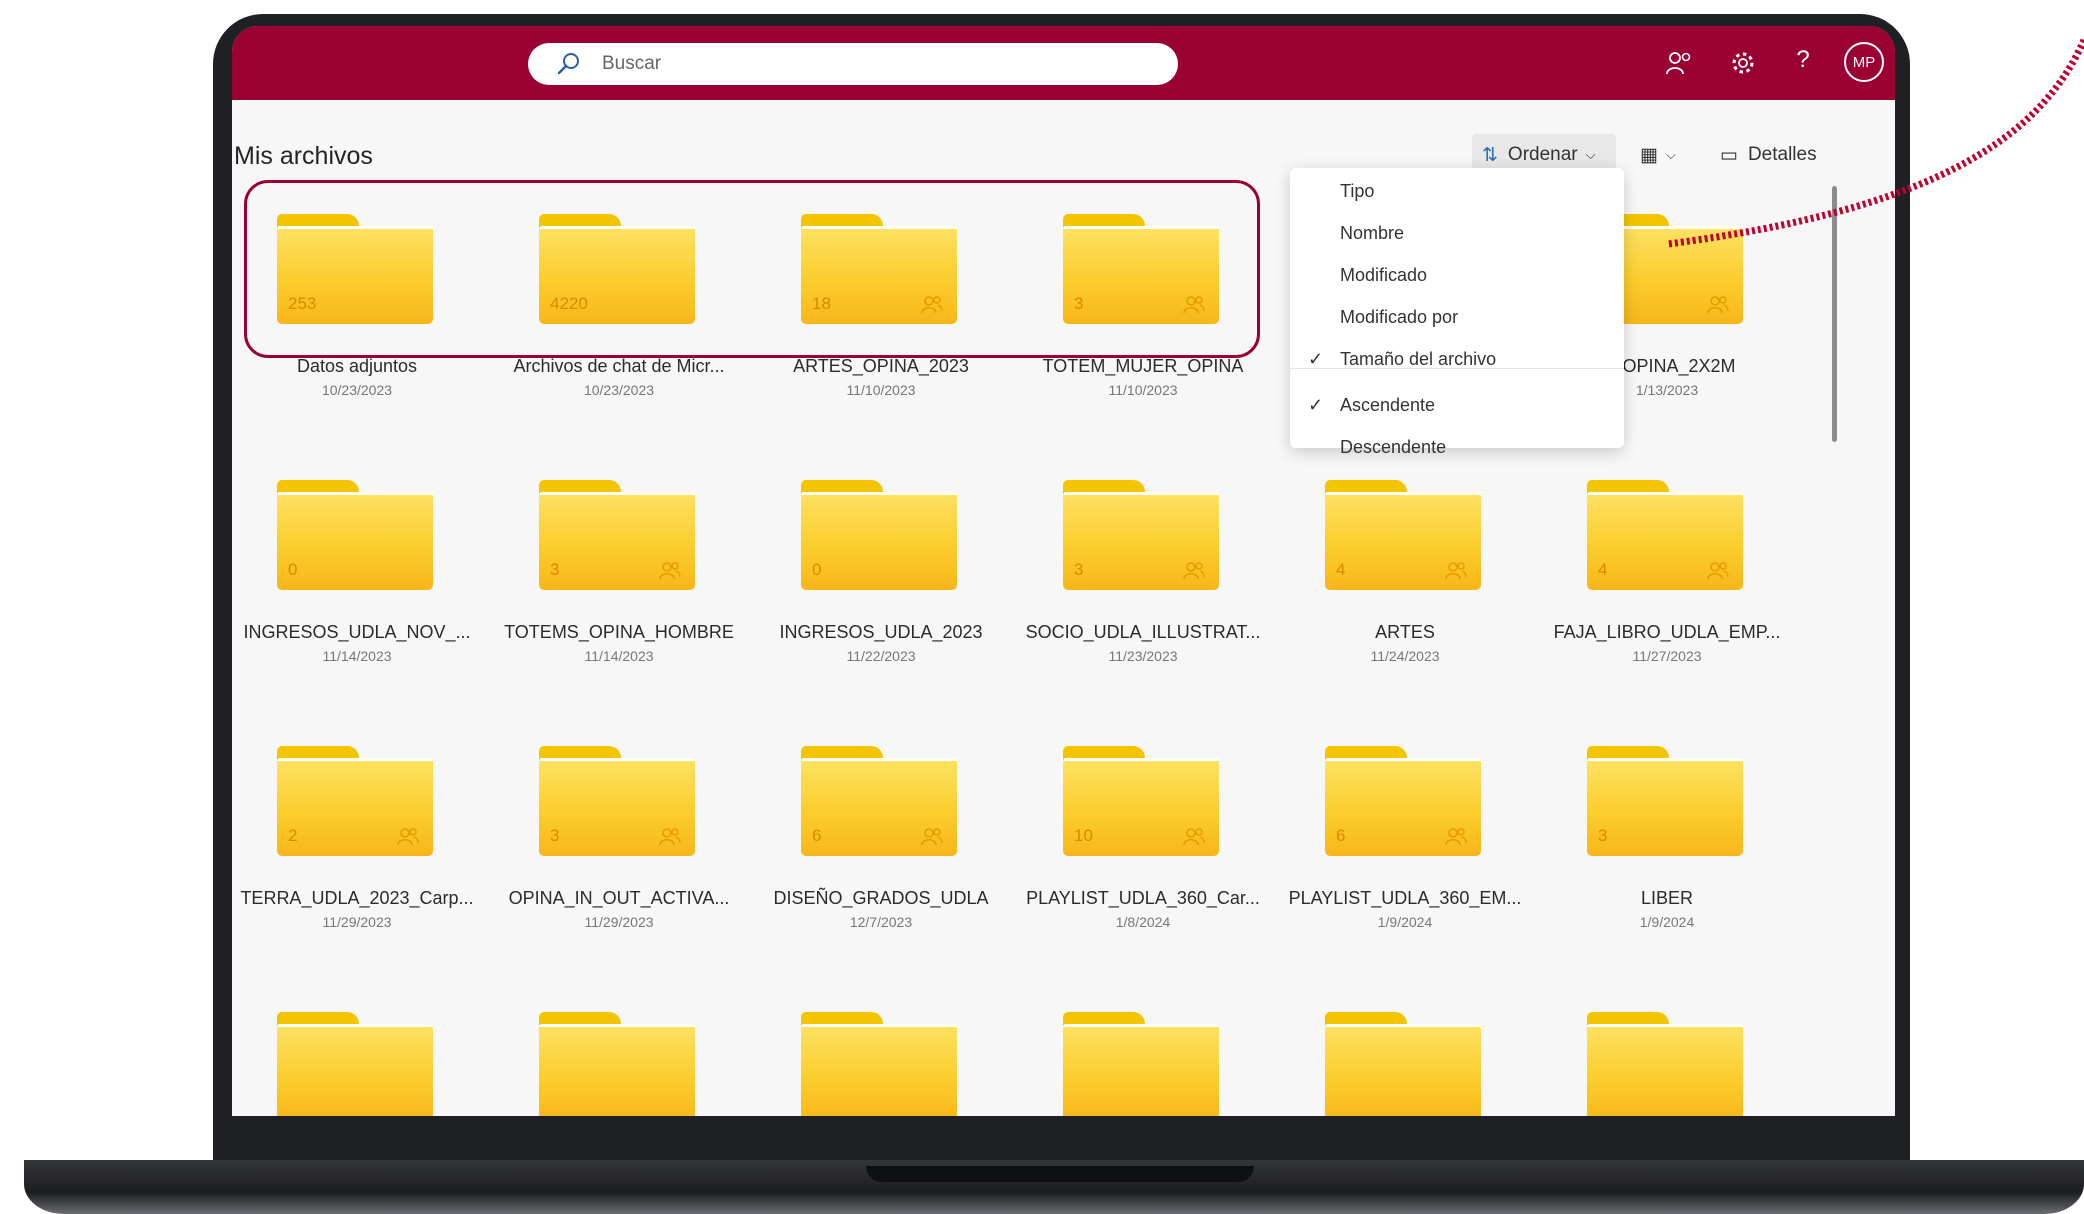 The height and width of the screenshot is (1214, 2084). I want to click on folder-name: ARTES, so click(1405, 632).